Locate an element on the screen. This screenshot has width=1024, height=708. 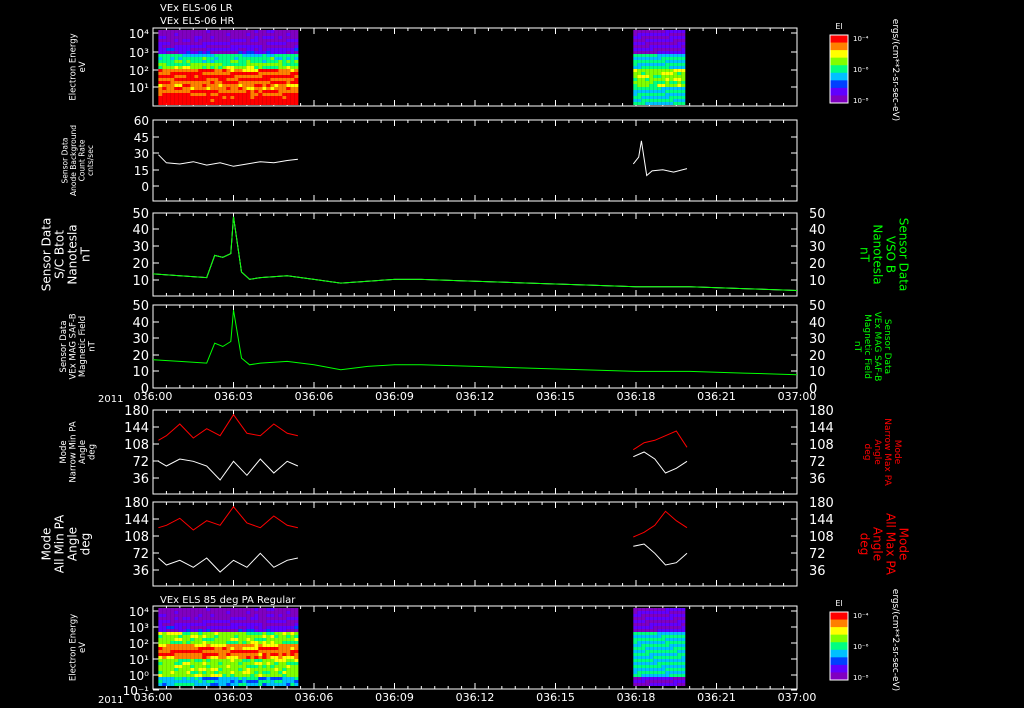
x-tick-label: 036:09 is located at coordinates (394, 396).